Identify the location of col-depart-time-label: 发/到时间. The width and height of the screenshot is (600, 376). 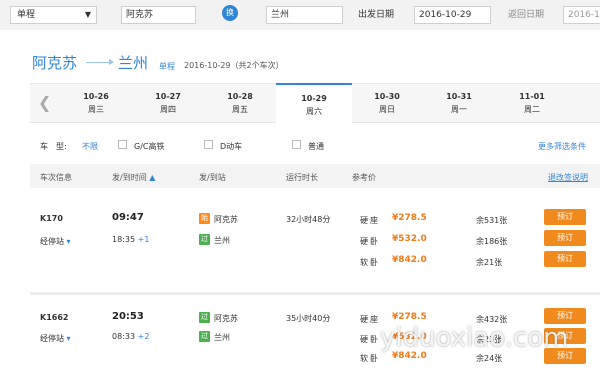
(129, 177).